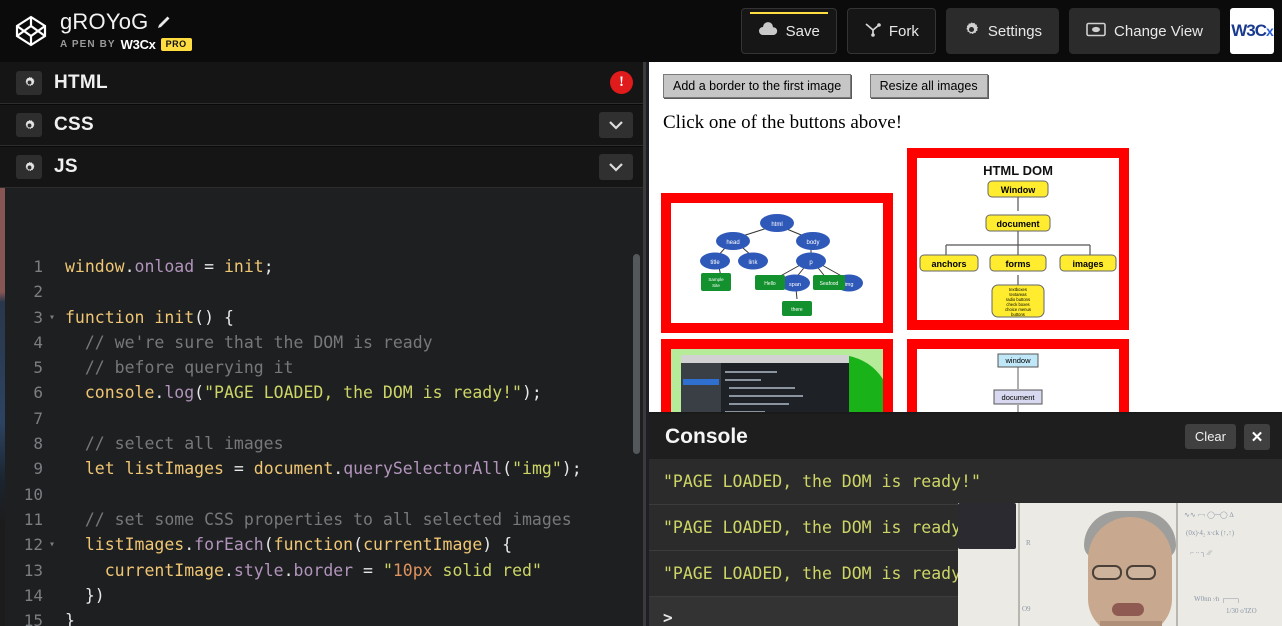 This screenshot has height=626, width=1282. Describe the element at coordinates (1087, 264) in the screenshot. I see `svg-text: images` at that location.